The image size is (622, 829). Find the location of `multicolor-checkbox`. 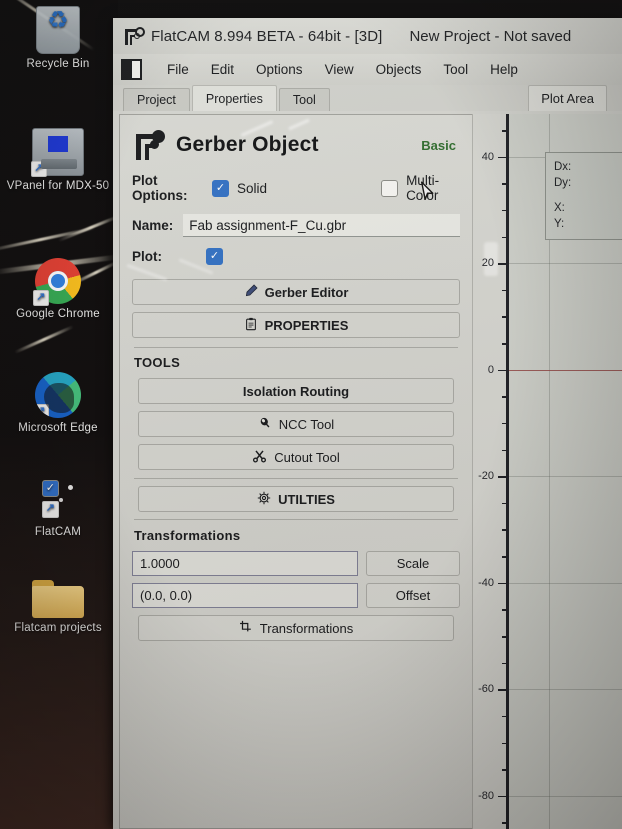

multicolor-checkbox is located at coordinates (390, 188).